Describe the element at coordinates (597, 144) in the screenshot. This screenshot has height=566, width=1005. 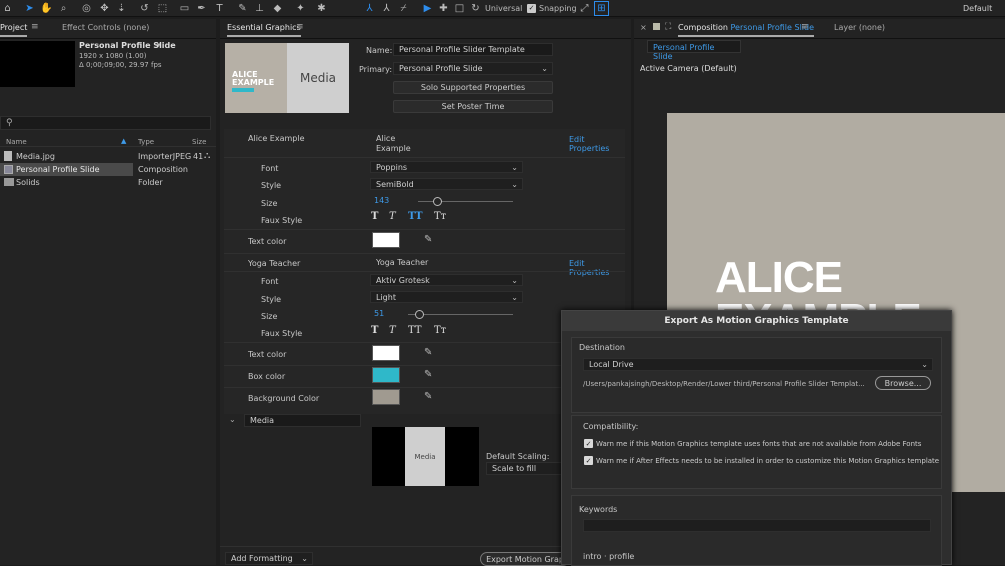
I see `edit-properties-link-1: Edit Properties` at that location.